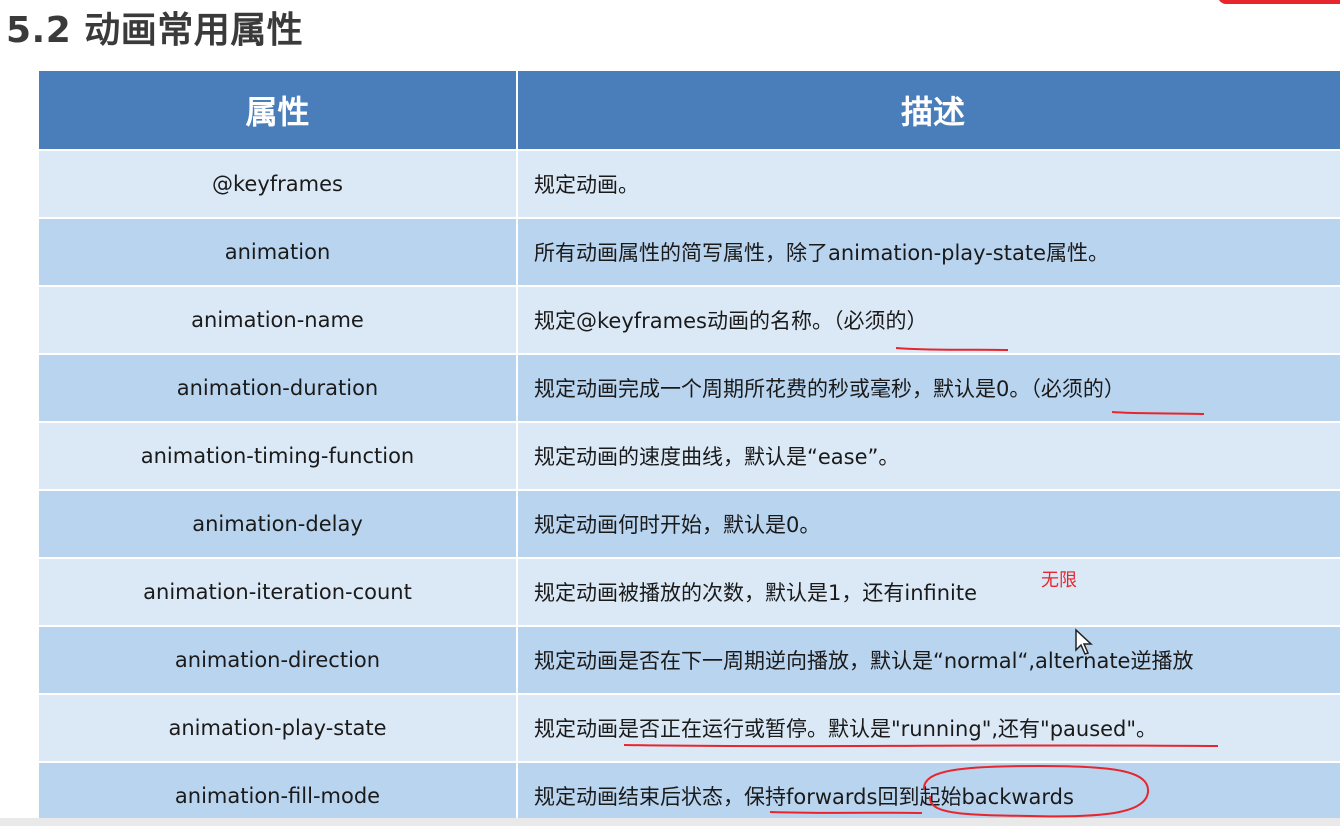  I want to click on corner-red-mark, so click(1279, 2).